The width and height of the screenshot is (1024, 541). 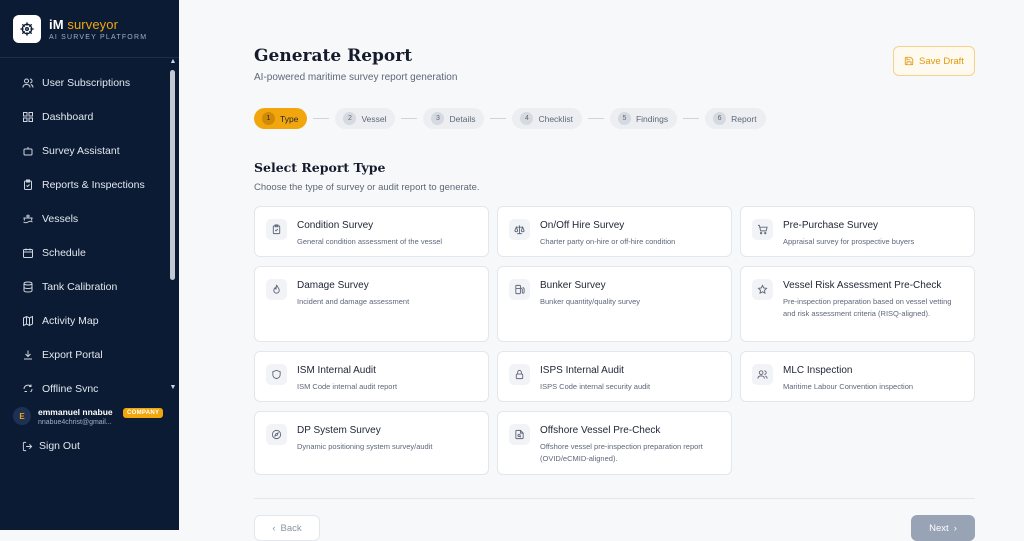 I want to click on step-report: 6 Report, so click(x=735, y=118).